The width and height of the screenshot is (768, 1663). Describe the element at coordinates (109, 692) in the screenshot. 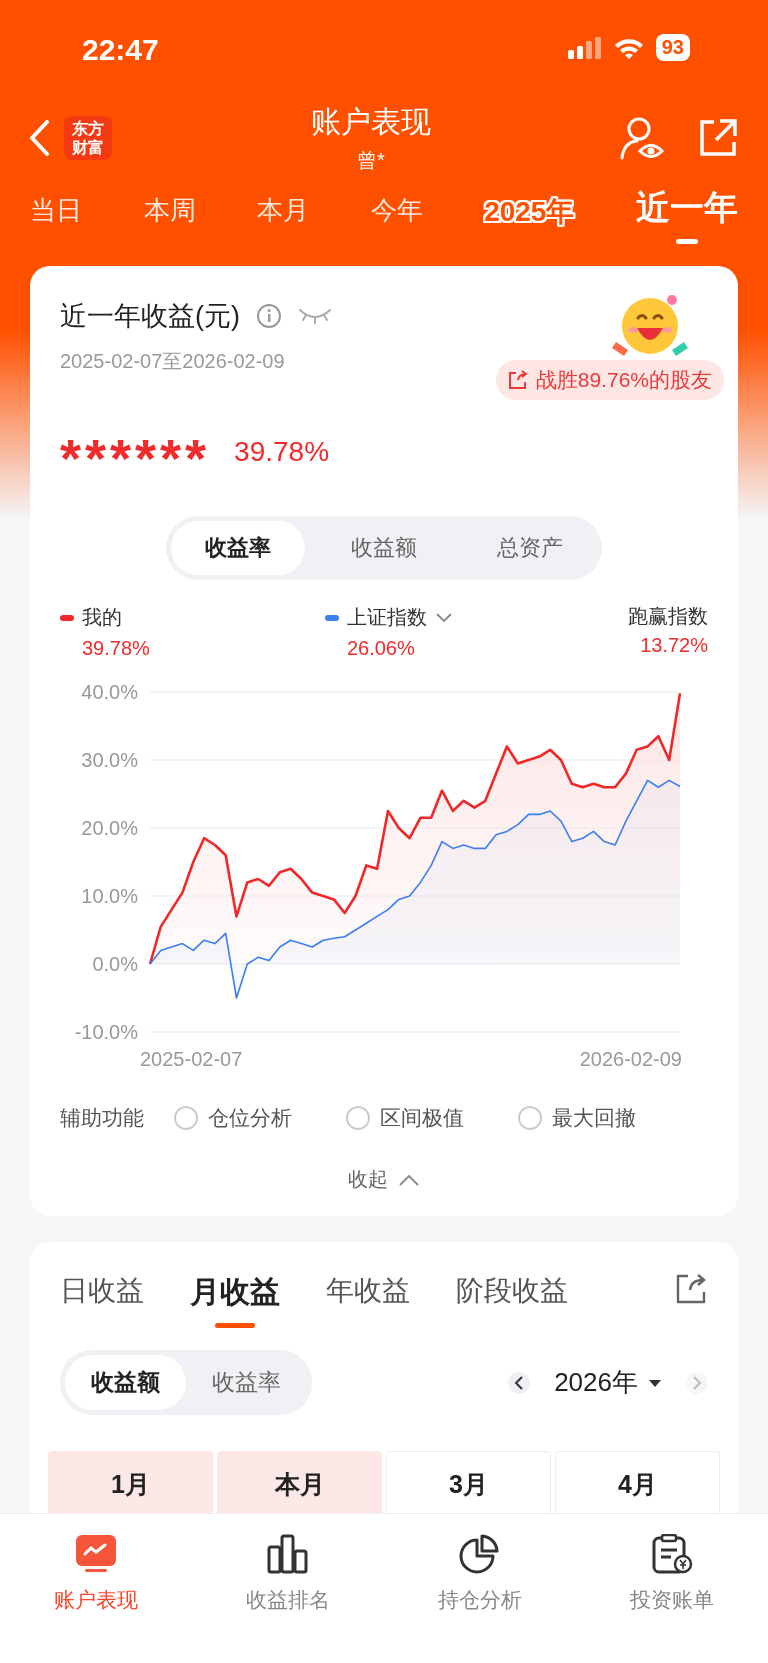

I see `y-axis-label: 40.0%` at that location.